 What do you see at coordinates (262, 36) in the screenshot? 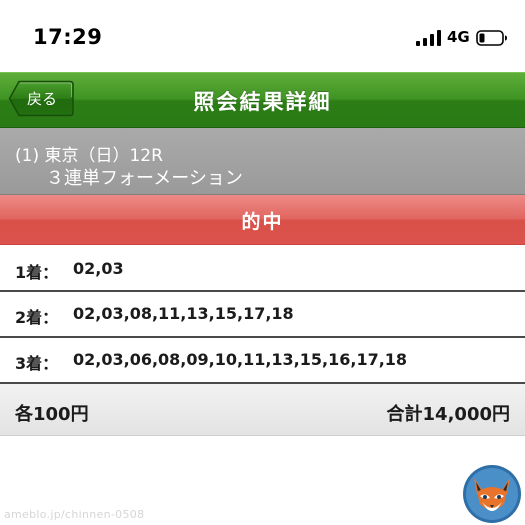
I see `status-bar: 17:29 4G` at bounding box center [262, 36].